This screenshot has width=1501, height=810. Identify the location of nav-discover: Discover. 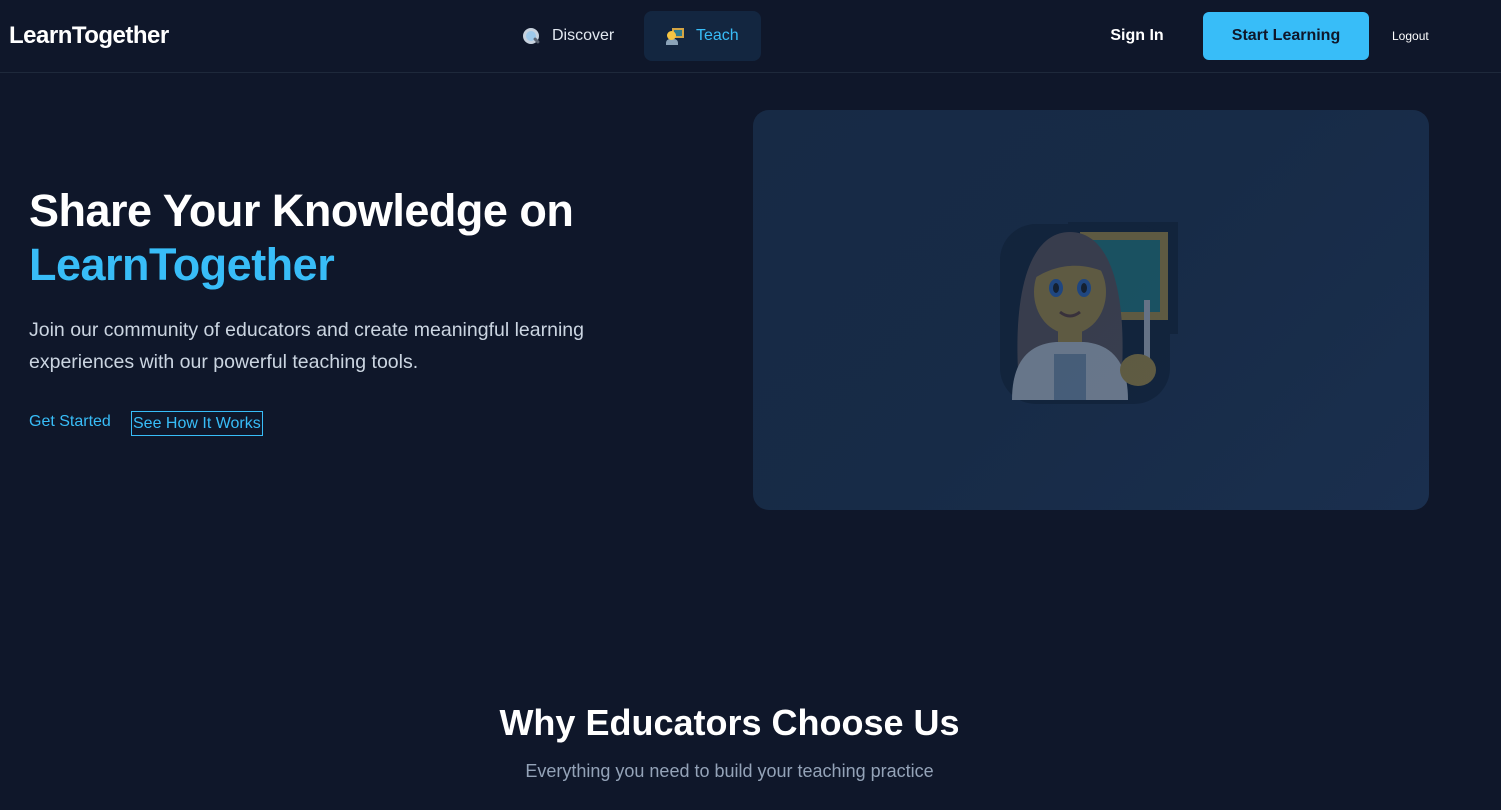
(569, 36).